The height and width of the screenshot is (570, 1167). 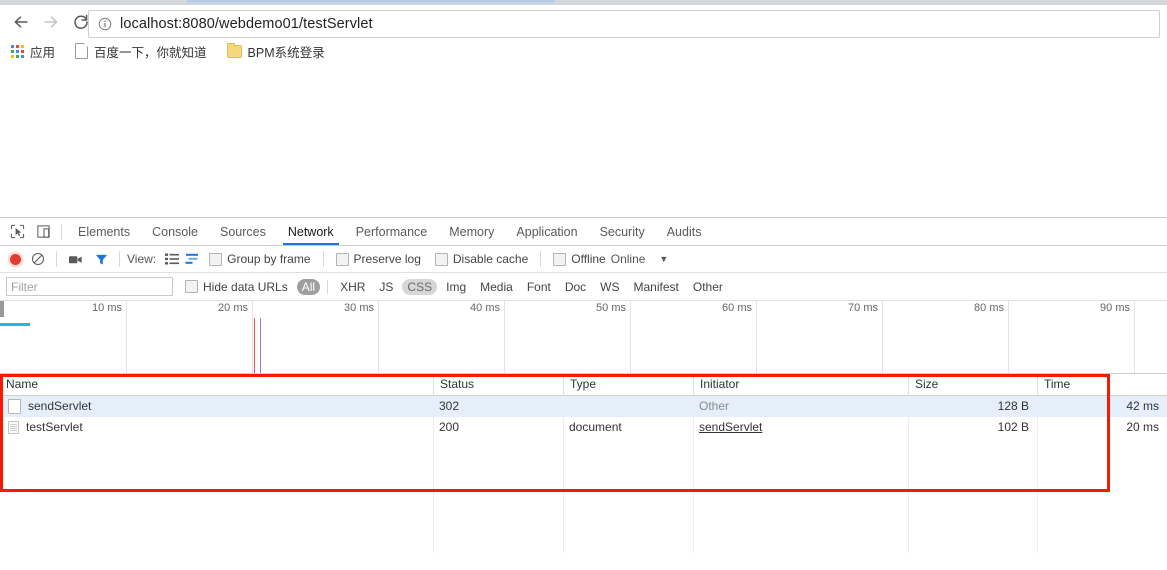 I want to click on filter-funnel-icon, so click(x=101, y=259).